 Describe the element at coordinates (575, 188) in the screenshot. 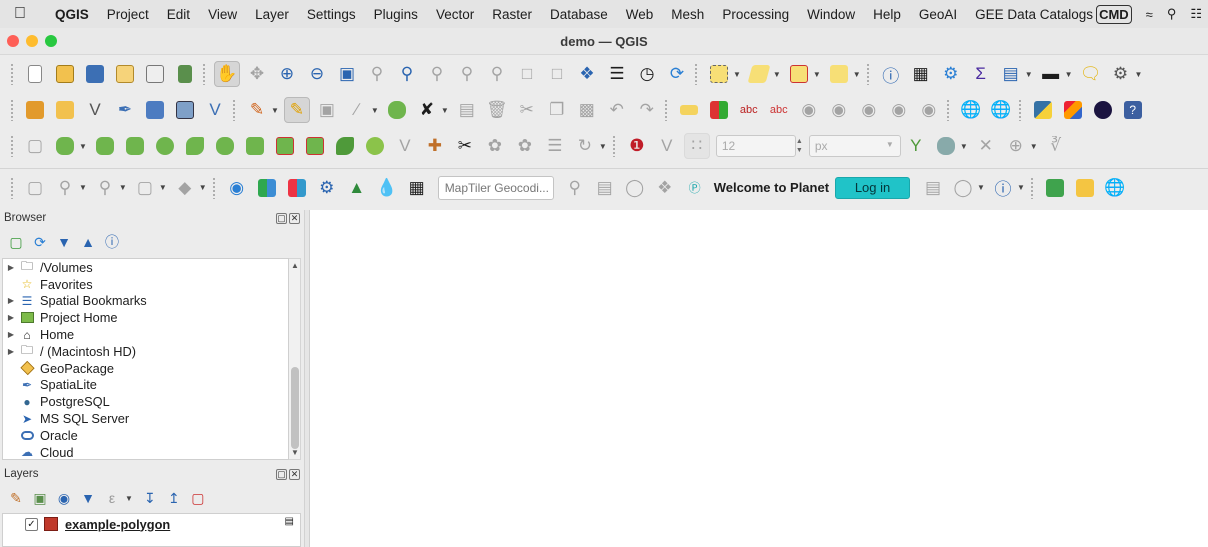

I see `search-icon: ⚲` at that location.